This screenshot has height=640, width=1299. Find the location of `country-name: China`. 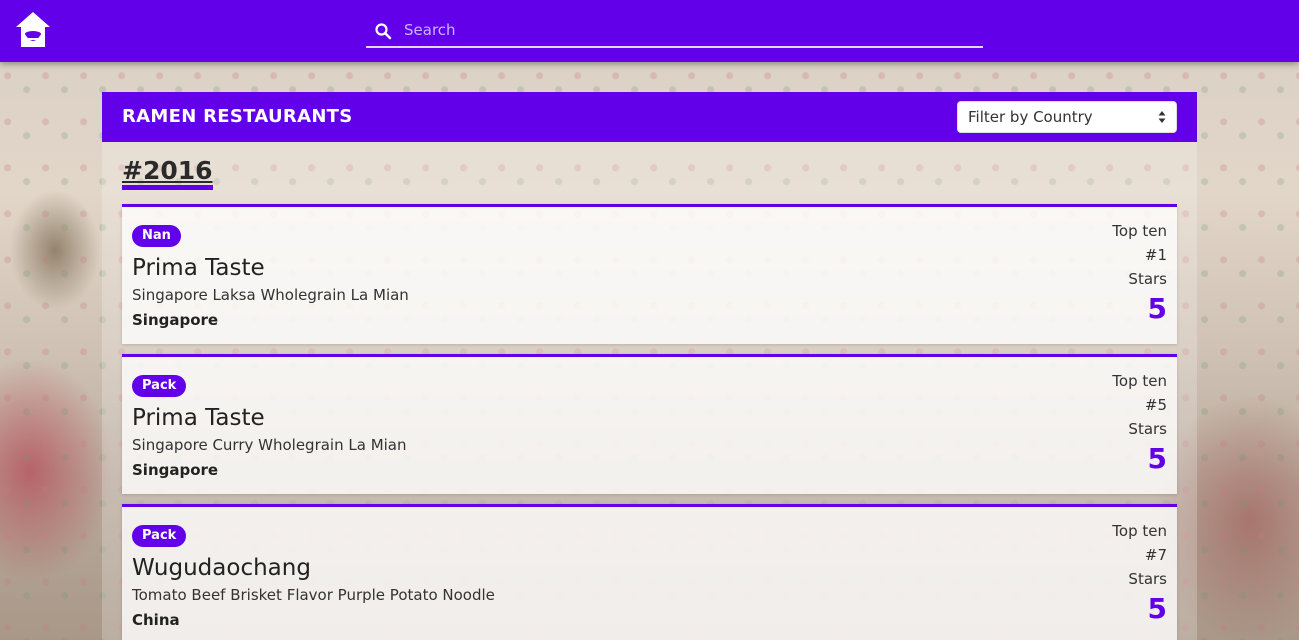

country-name: China is located at coordinates (156, 620).